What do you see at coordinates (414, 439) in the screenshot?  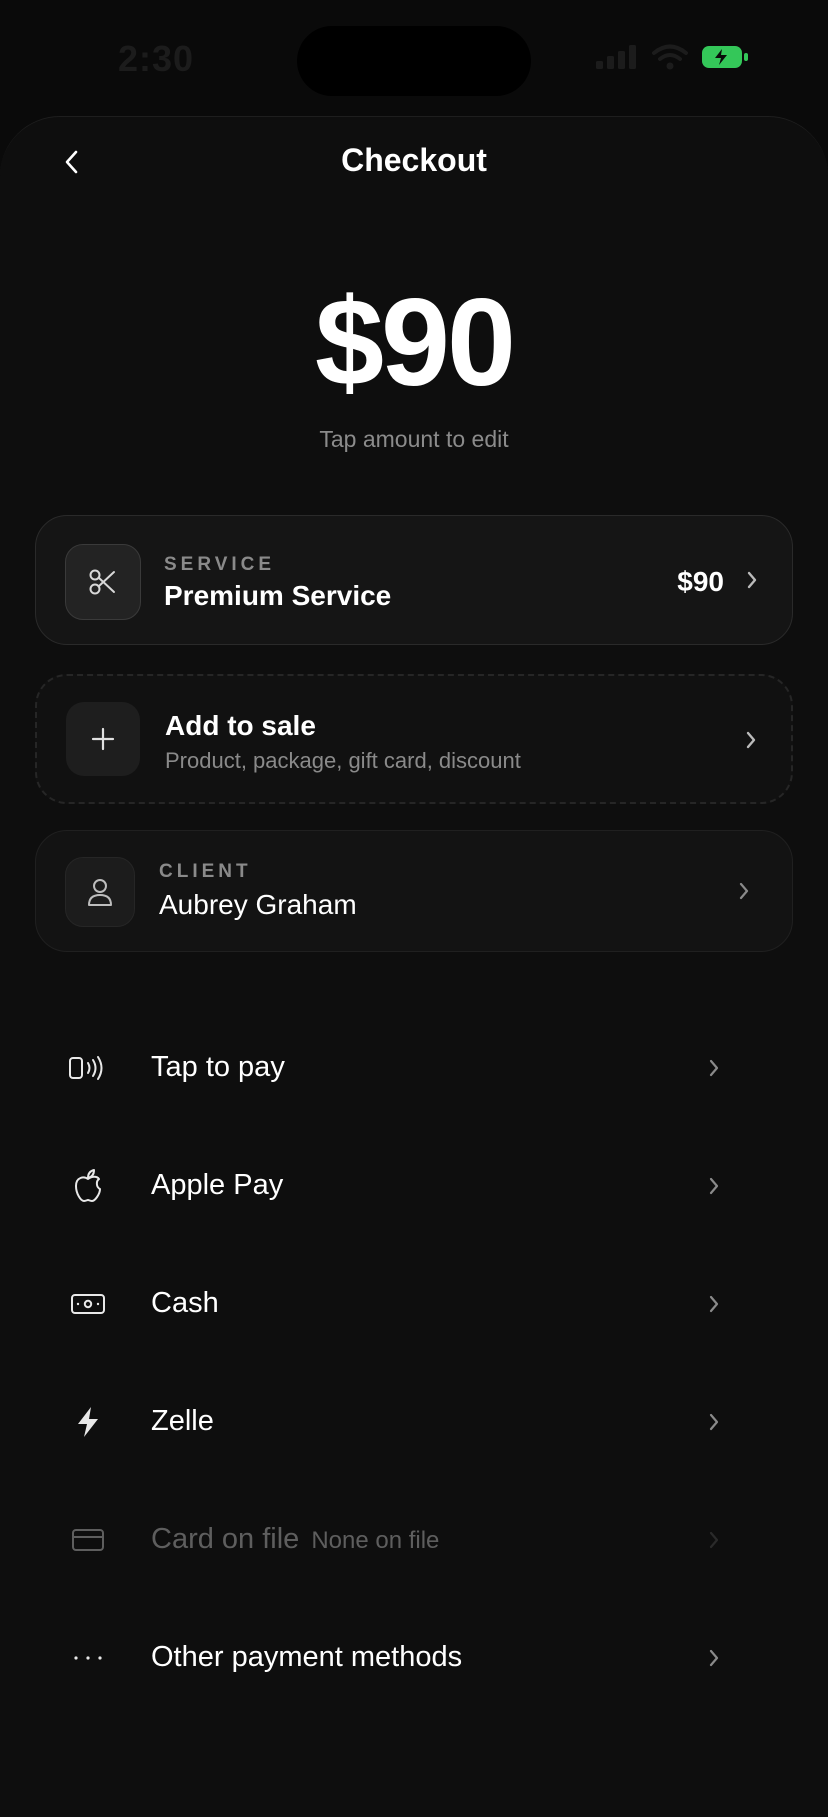 I see `amount-hint: Tap amount to edit` at bounding box center [414, 439].